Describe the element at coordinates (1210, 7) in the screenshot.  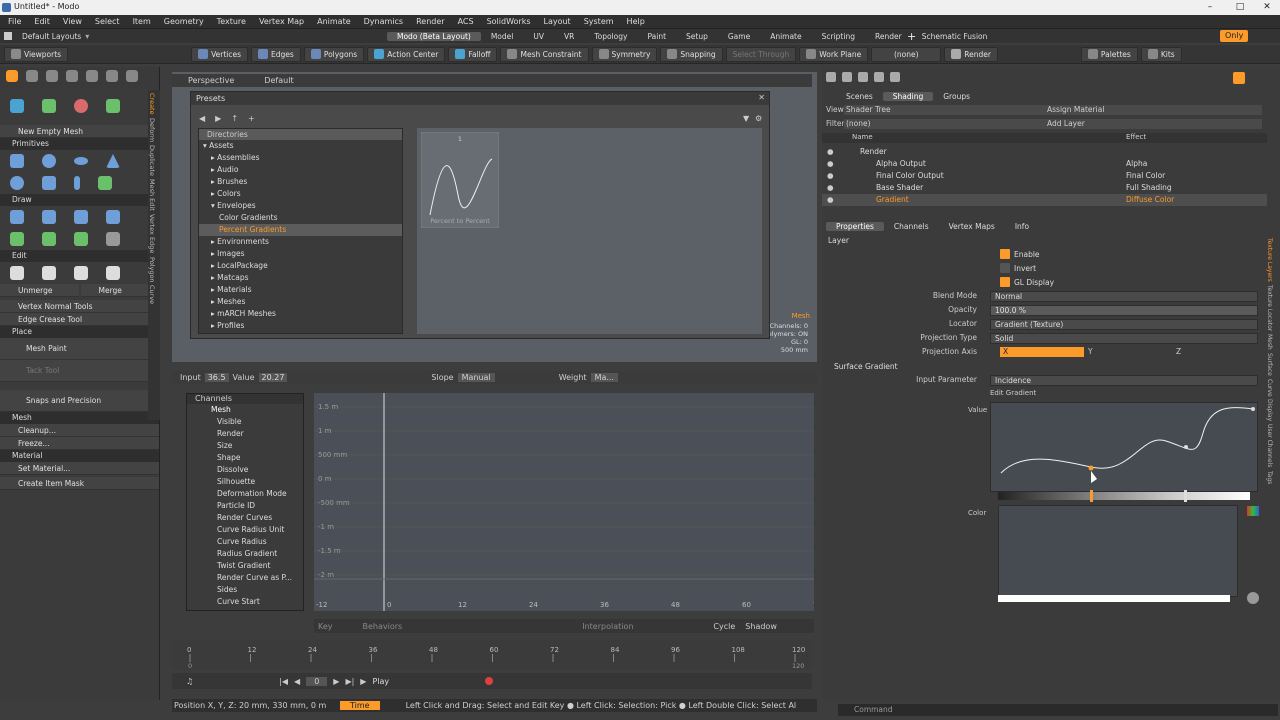
I see `minimize-icon: –` at that location.